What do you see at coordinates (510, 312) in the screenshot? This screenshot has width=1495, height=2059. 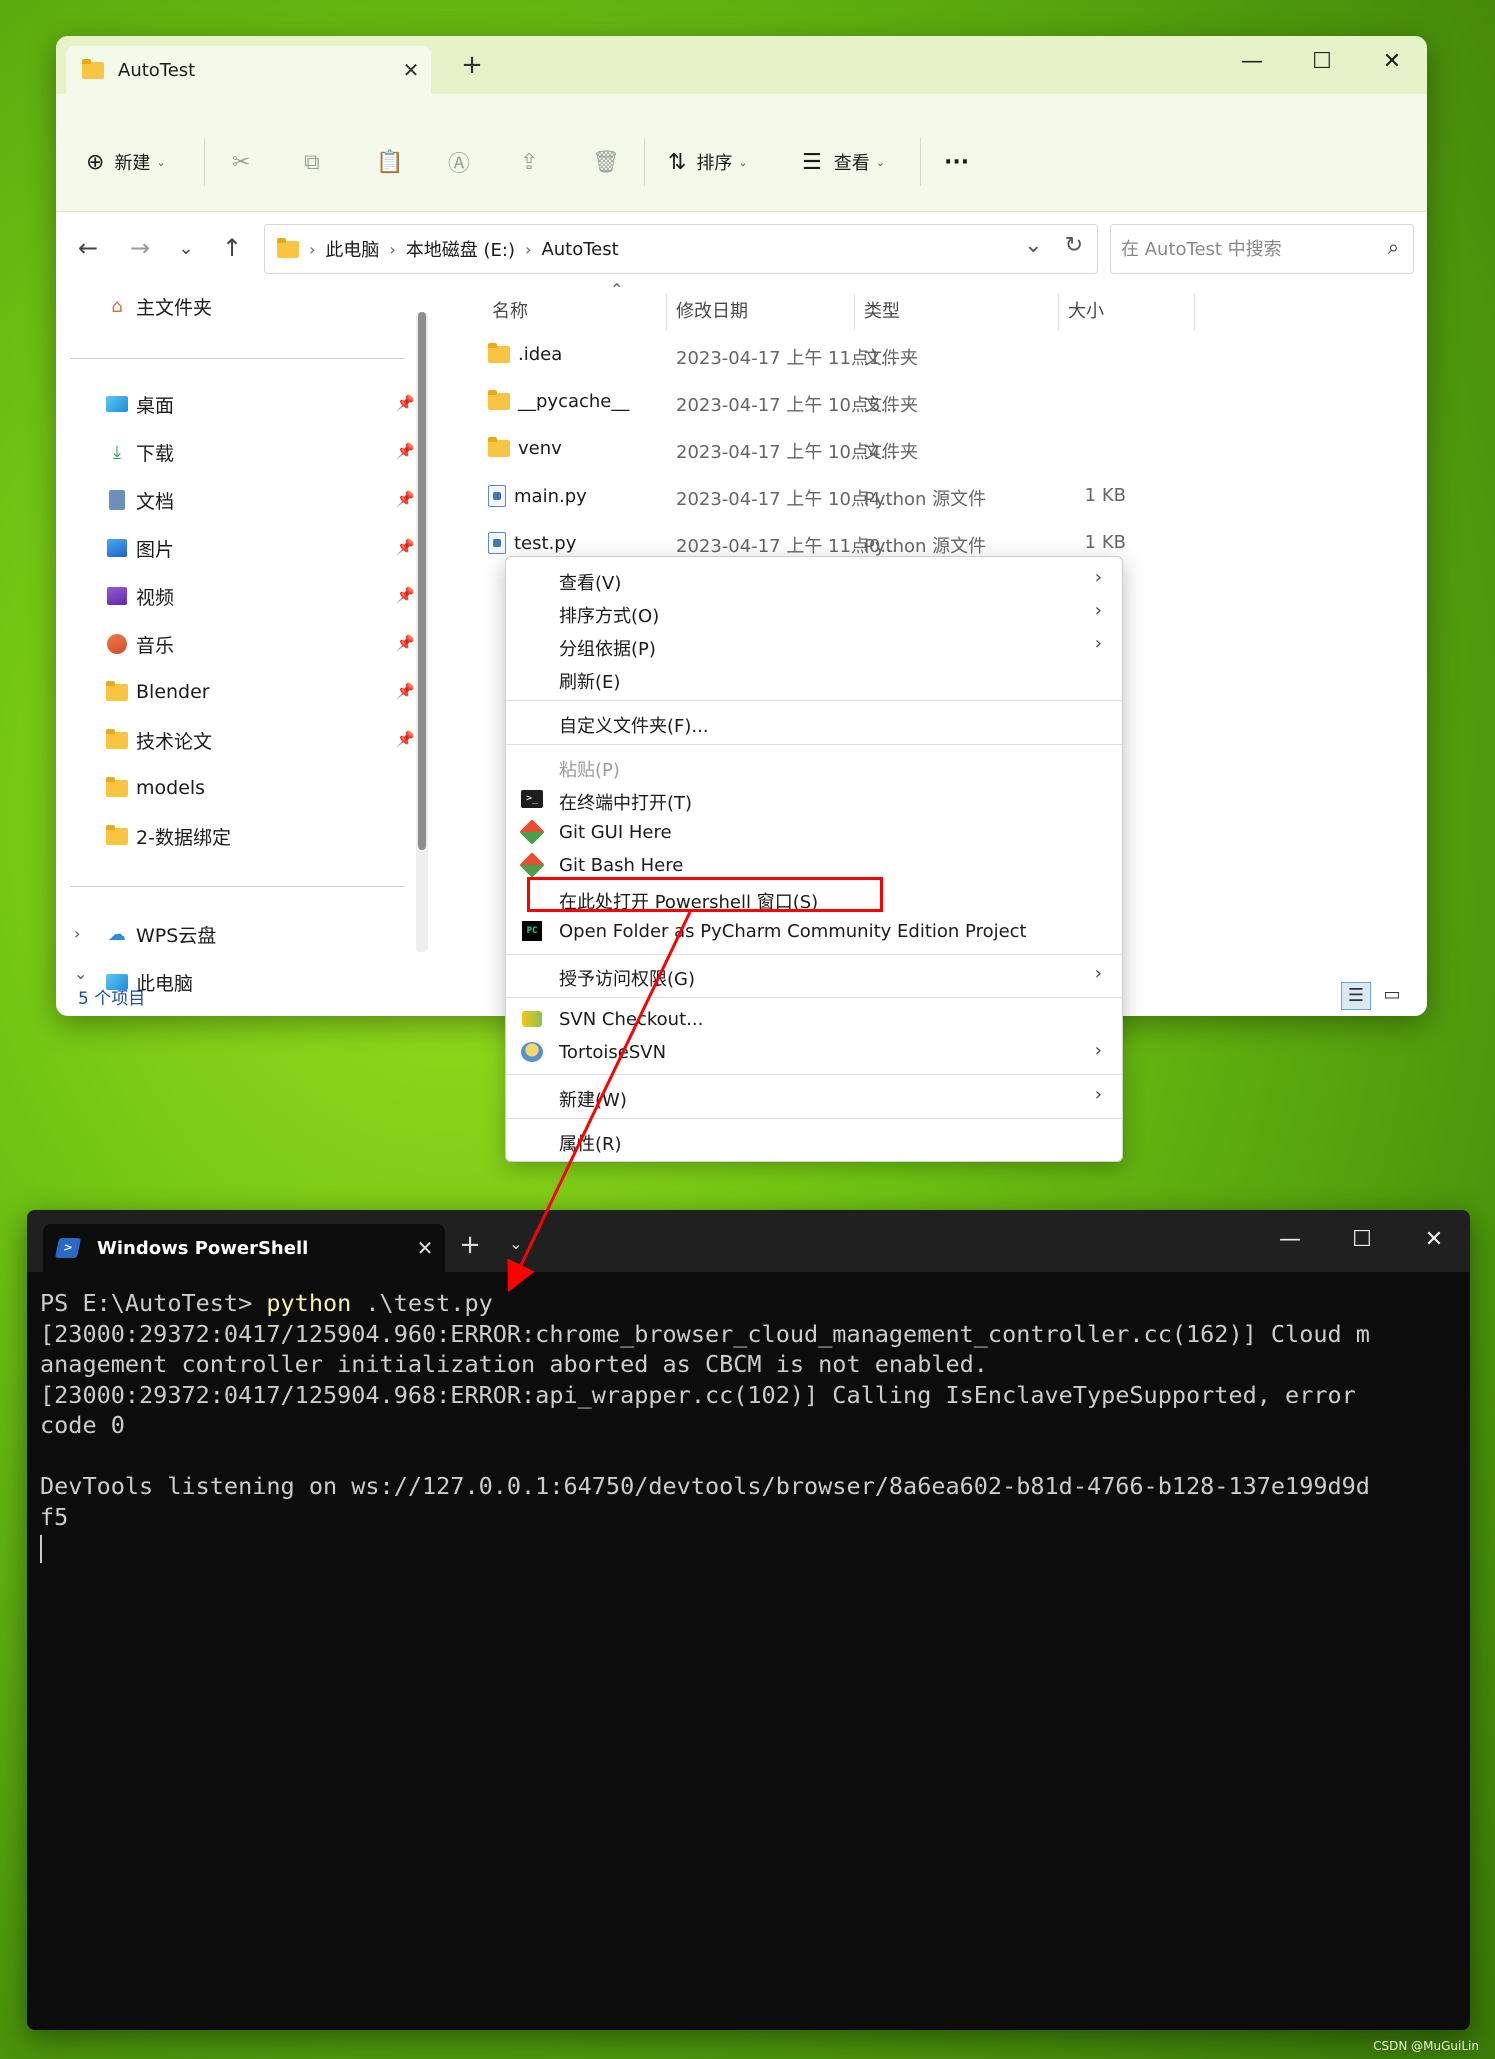 I see `column-header-name: 名称` at bounding box center [510, 312].